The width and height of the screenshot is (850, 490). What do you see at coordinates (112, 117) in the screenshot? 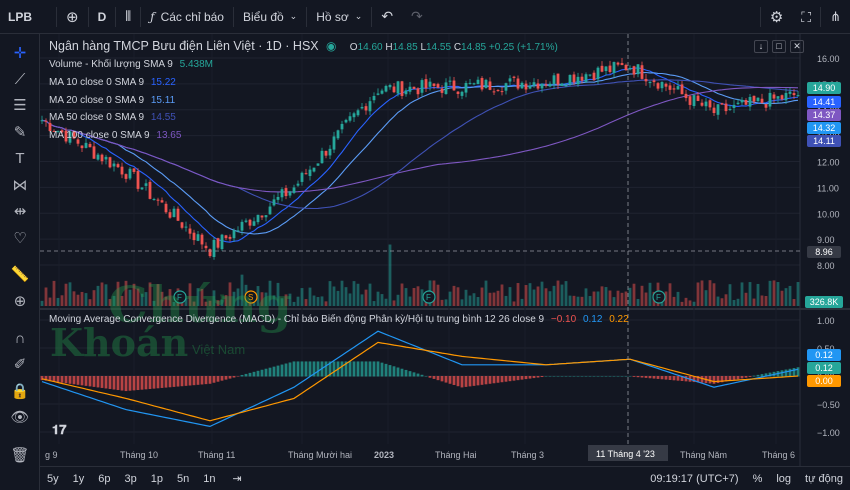
I see `ma50-legend: MA 50 close 0 SMA 9 14.55` at bounding box center [112, 117].